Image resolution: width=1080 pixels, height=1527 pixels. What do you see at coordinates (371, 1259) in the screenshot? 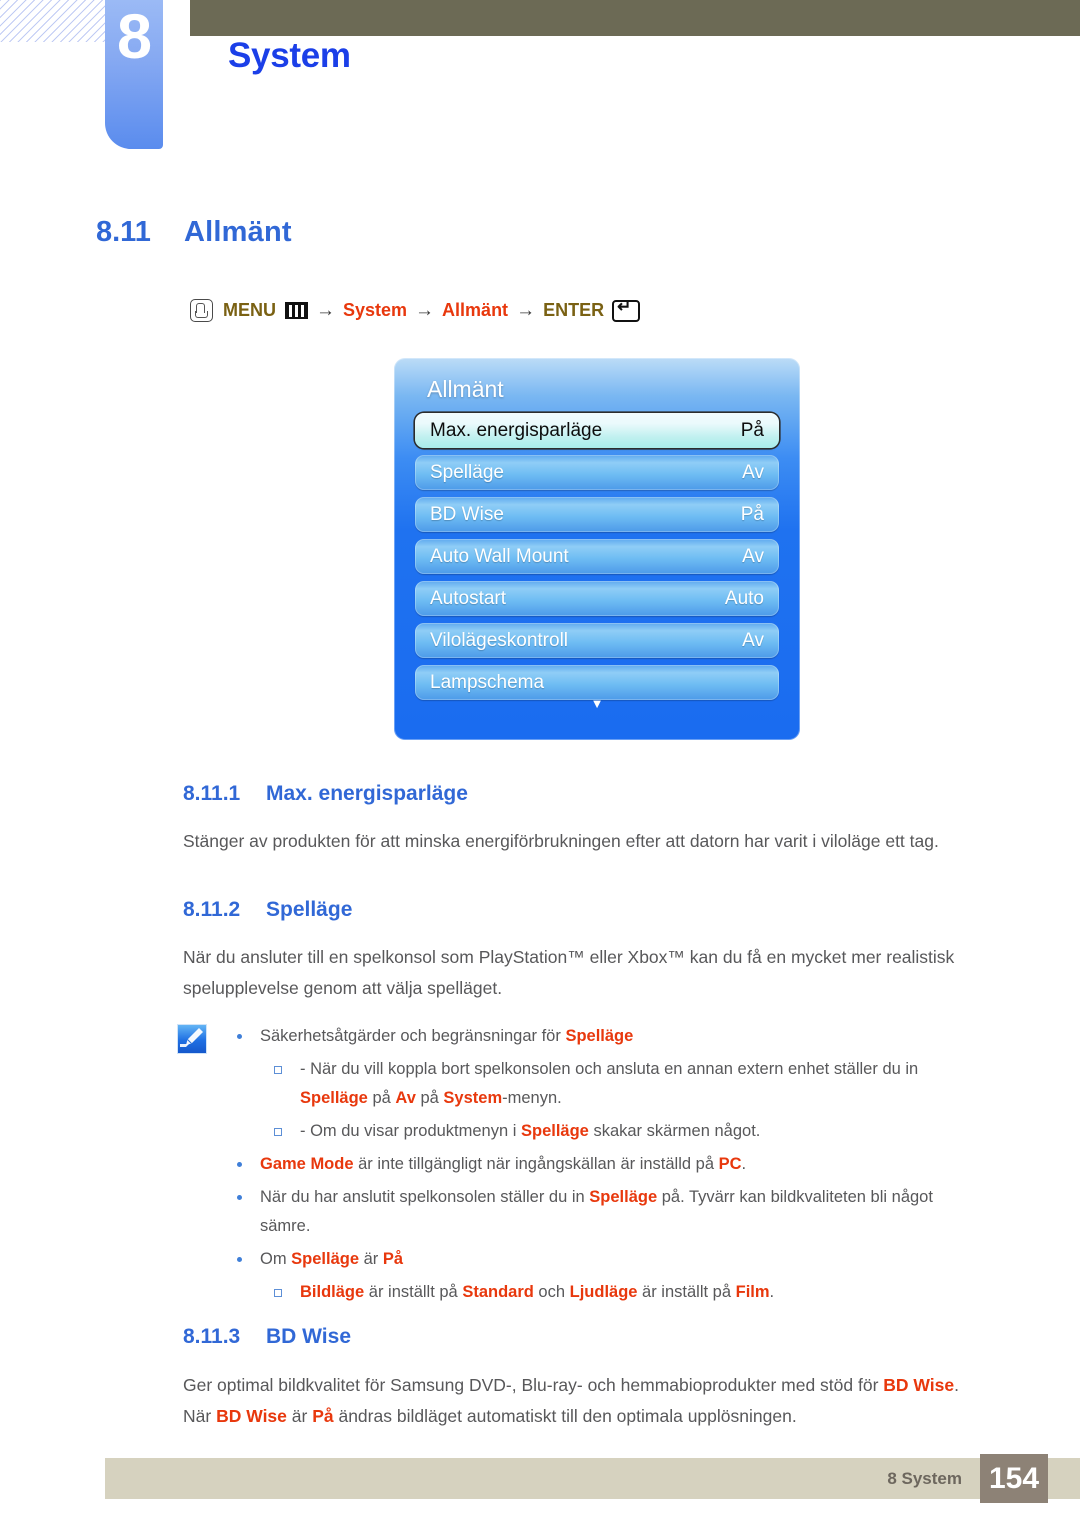
I see `bullet-text: är` at bounding box center [371, 1259].